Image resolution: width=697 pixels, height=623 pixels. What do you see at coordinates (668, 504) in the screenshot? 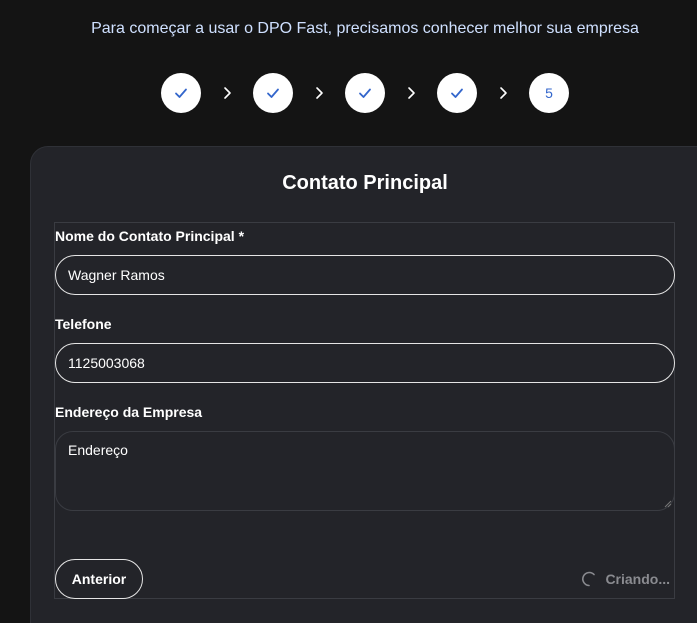
I see `resize-grip-icon` at bounding box center [668, 504].